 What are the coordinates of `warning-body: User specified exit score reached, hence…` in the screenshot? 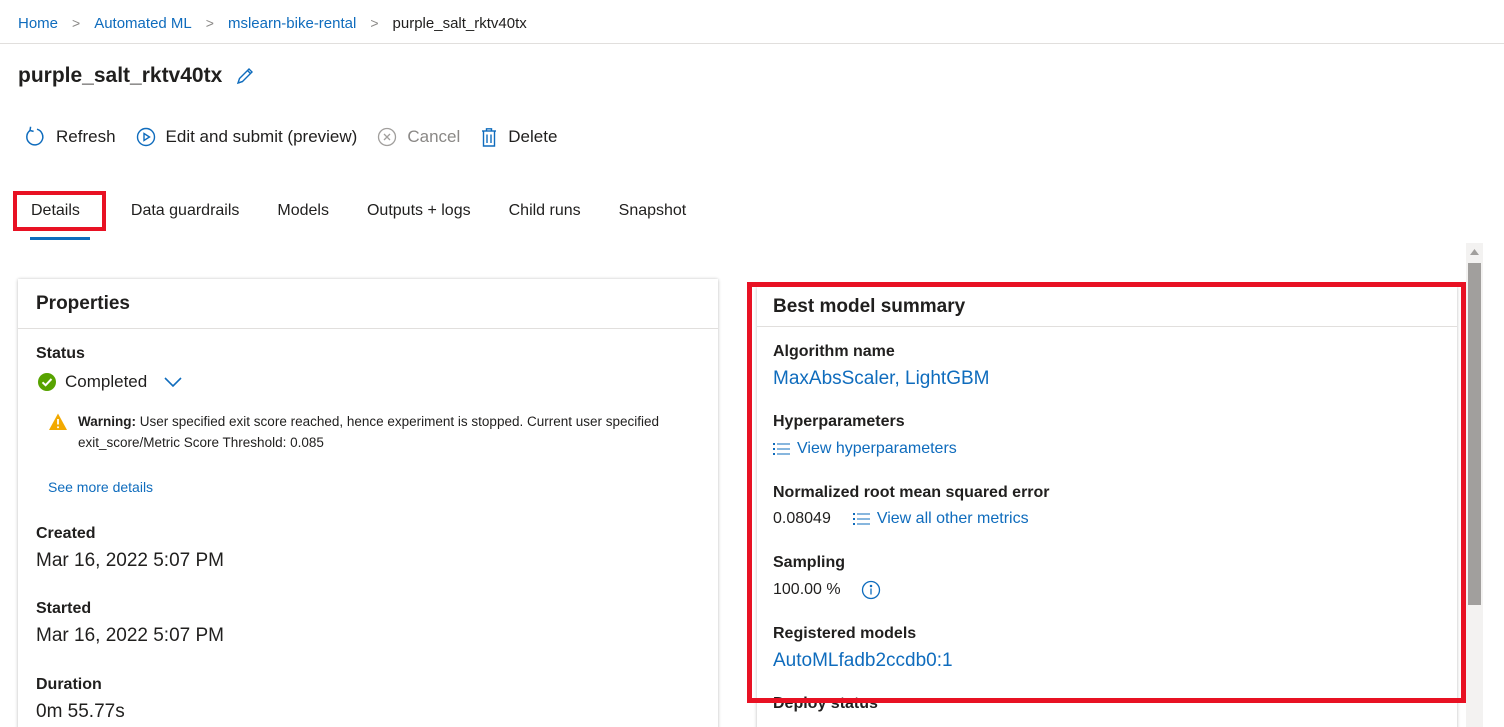 It's located at (369, 432).